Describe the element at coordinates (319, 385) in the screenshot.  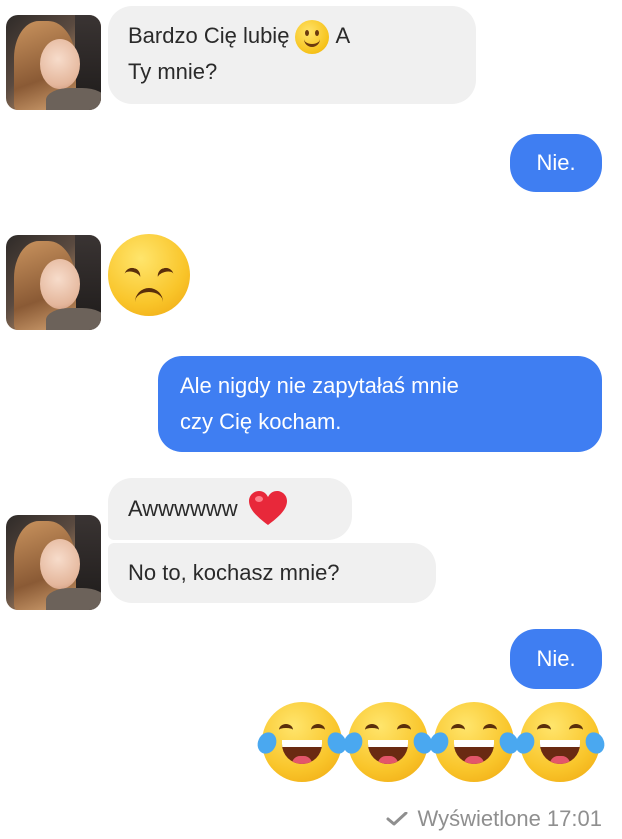
I see `message-text: Ale nigdy nie zapytałaś mnie` at that location.